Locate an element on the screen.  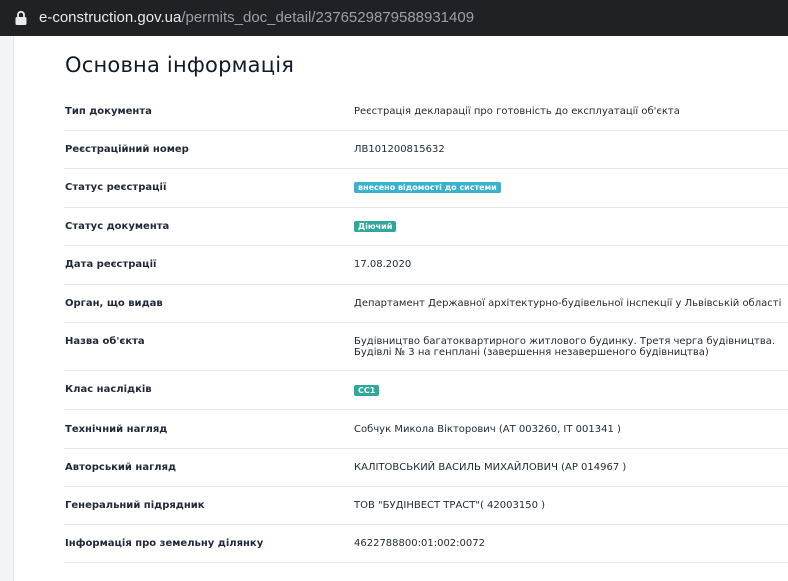
info-row-document-status: Статус документа Діючий is located at coordinates (426, 227).